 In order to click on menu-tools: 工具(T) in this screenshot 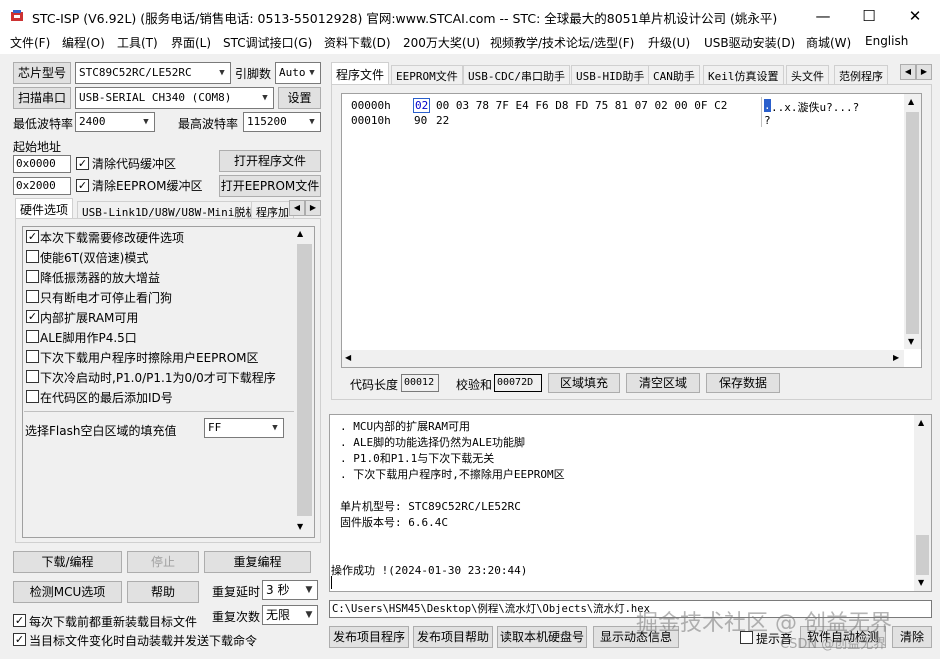, I will do `click(137, 42)`.